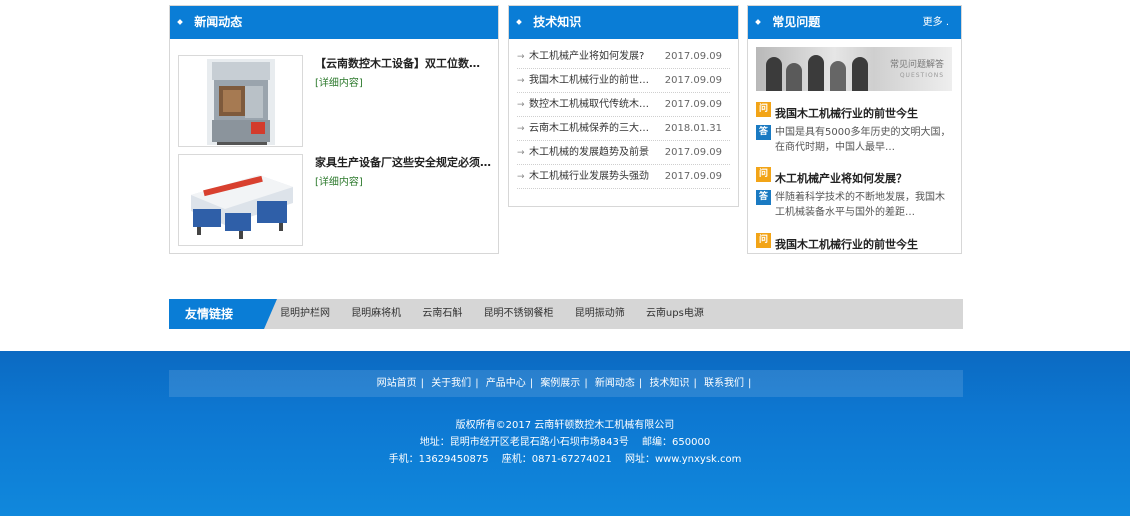 Image resolution: width=1130 pixels, height=516 pixels. I want to click on mobile: 手机：13629450875, so click(438, 459).